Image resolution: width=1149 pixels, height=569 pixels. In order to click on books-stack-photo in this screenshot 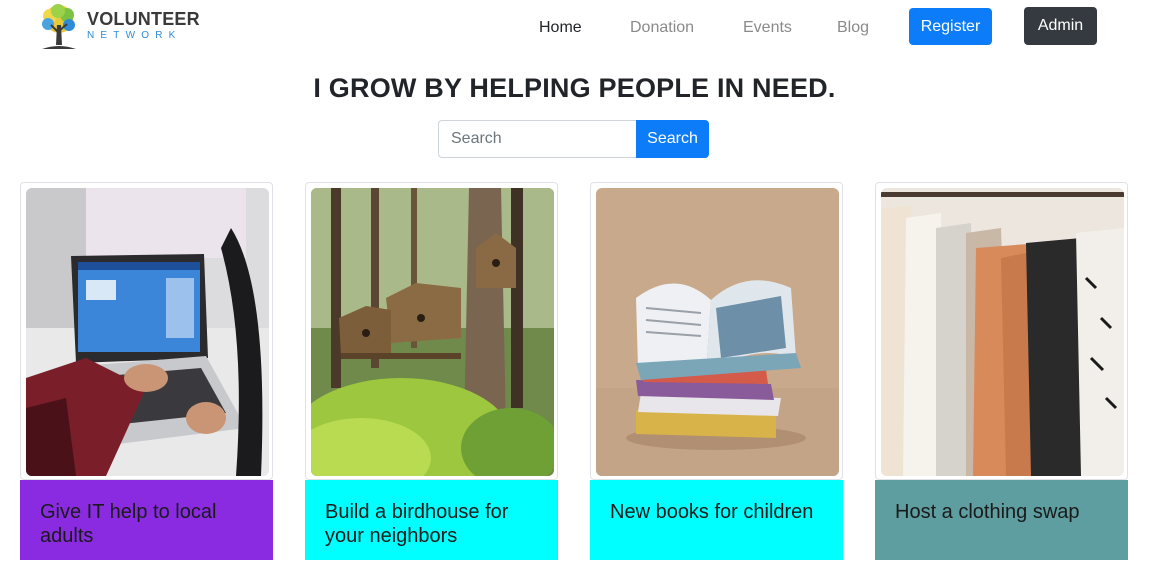, I will do `click(717, 332)`.